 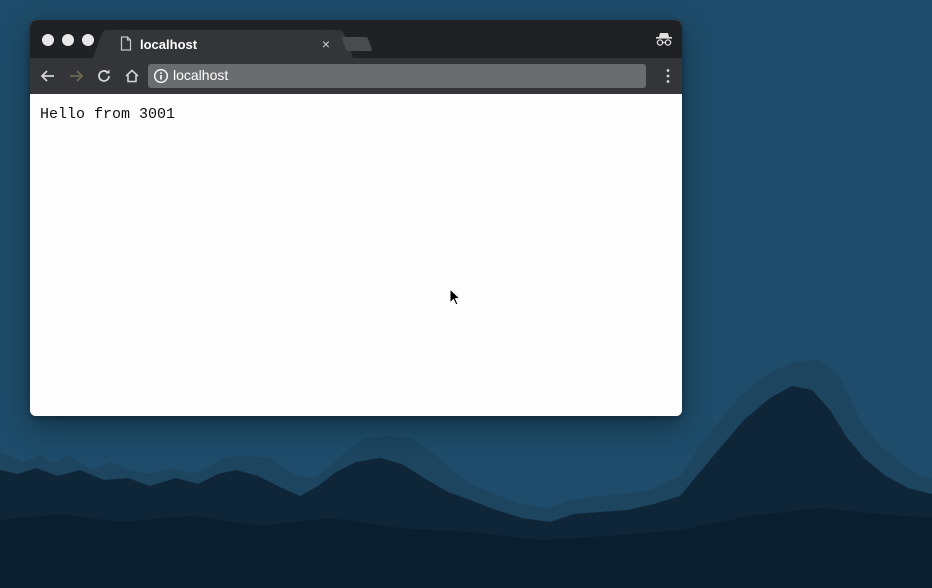 What do you see at coordinates (76, 76) in the screenshot?
I see `forward-arrow-icon` at bounding box center [76, 76].